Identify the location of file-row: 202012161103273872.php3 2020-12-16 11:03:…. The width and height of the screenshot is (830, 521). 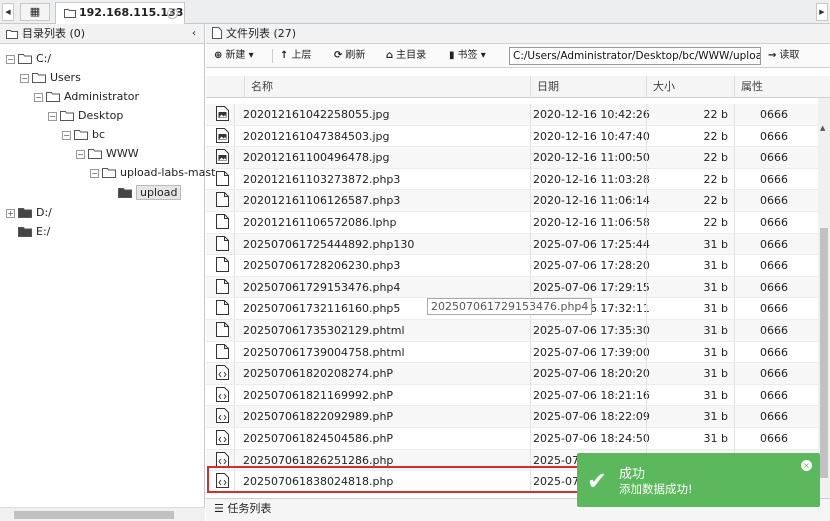
(512, 179).